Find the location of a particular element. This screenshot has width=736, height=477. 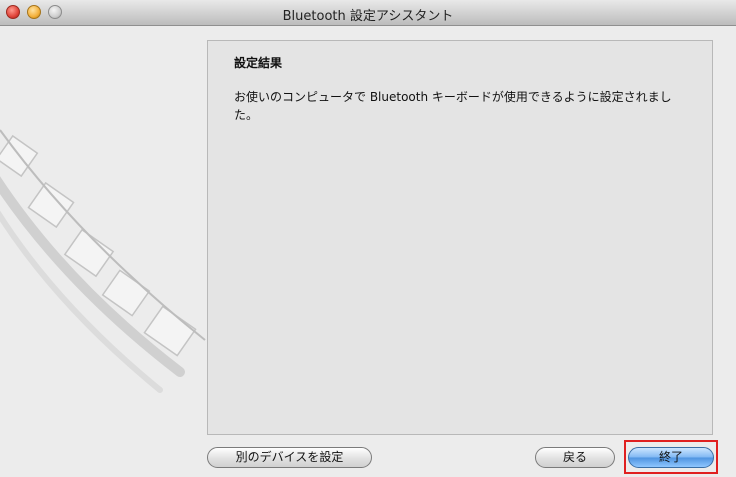

title-bar: Bluetooth 設定アシスタント is located at coordinates (368, 13).